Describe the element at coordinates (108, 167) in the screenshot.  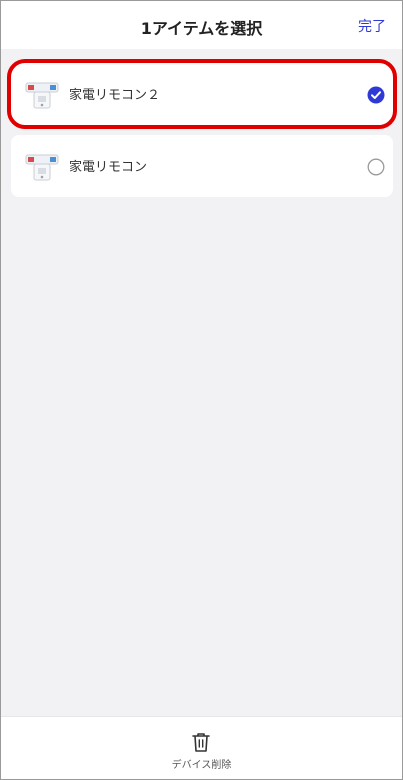
I see `device-name: 家電リモコン` at that location.